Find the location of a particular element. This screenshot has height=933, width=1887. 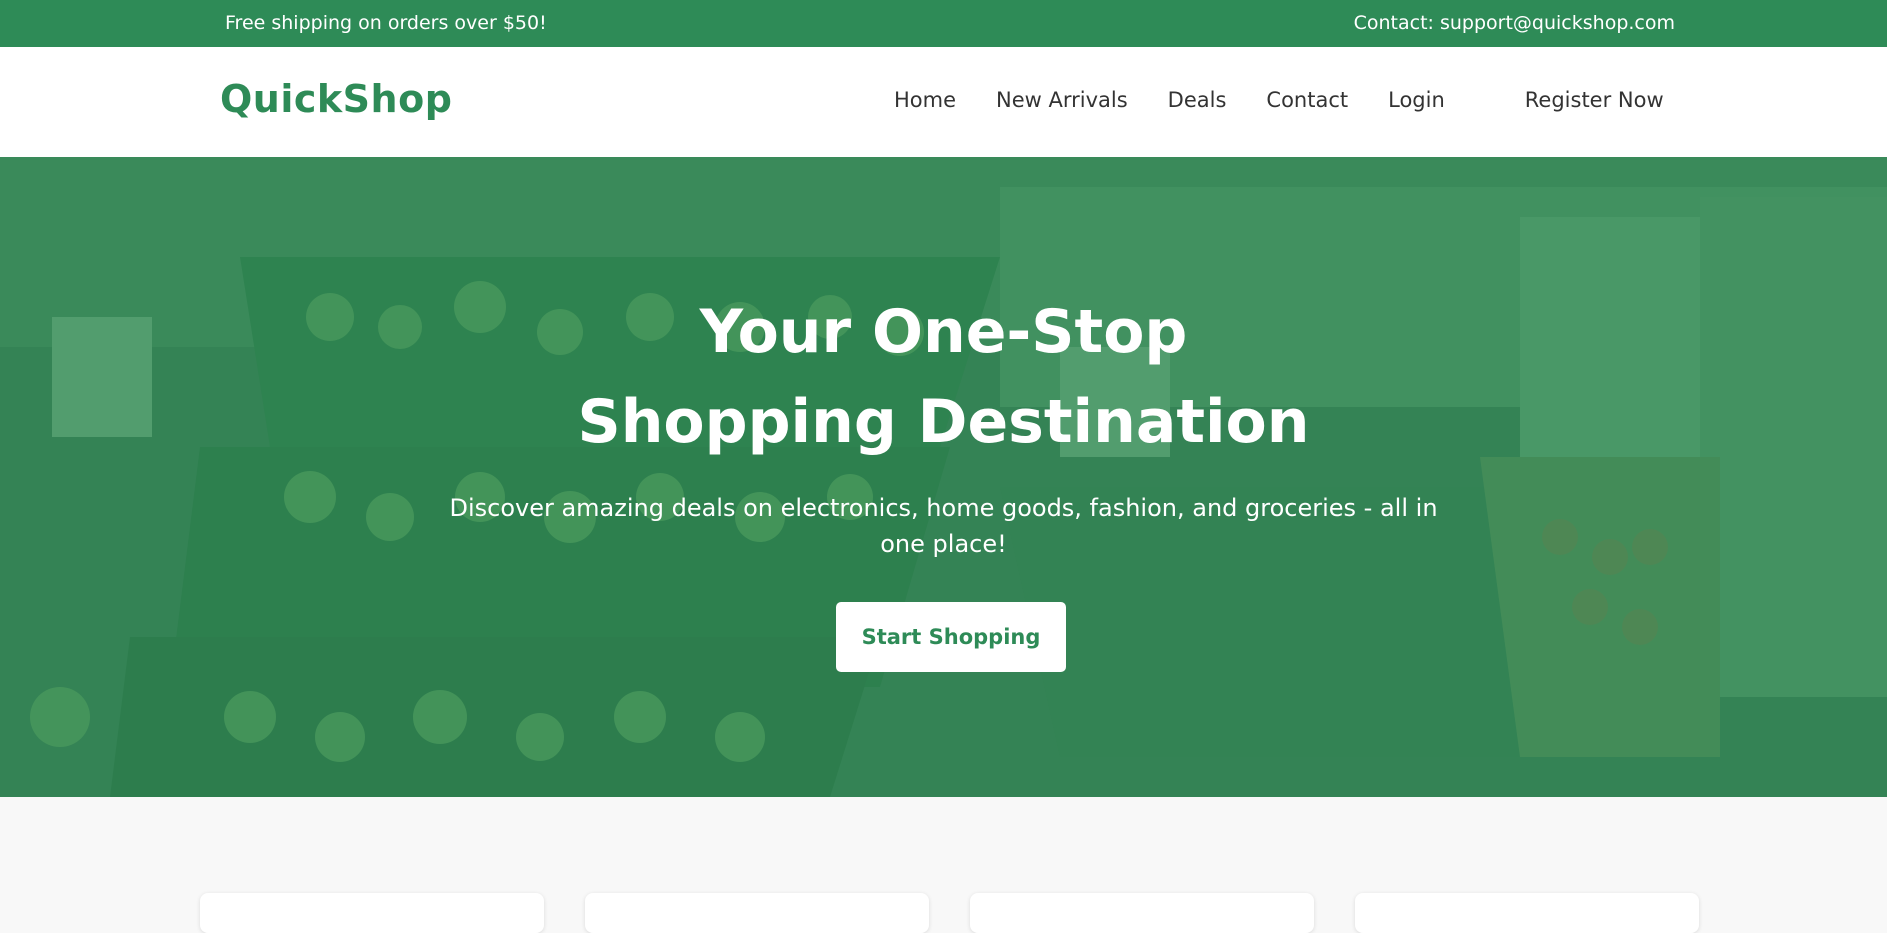

nav-contact: Contact is located at coordinates (1307, 100).